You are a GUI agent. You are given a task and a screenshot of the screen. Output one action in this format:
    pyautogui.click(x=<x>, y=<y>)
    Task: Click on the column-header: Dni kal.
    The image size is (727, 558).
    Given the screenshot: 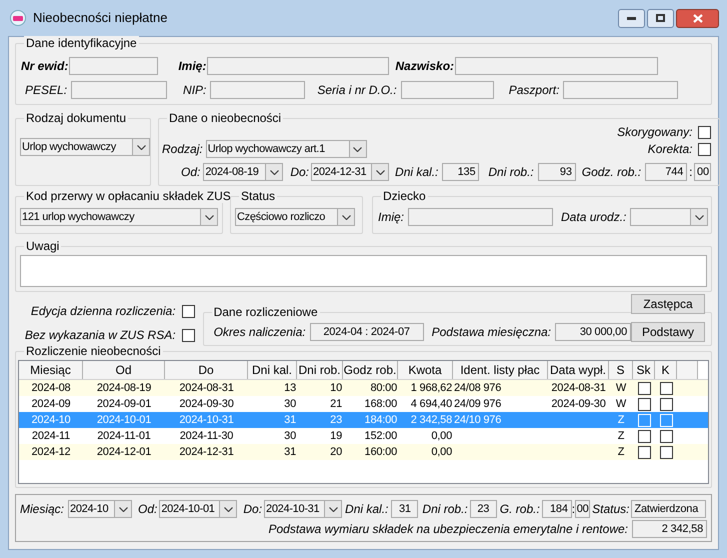 What is the action you would take?
    pyautogui.click(x=272, y=370)
    